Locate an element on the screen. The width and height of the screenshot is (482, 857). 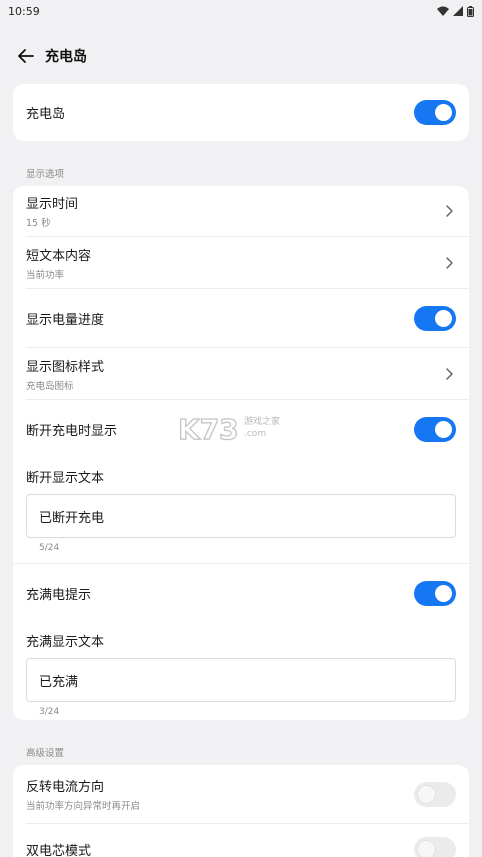
dual-cell-row: 双电芯模式 is located at coordinates (241, 840).